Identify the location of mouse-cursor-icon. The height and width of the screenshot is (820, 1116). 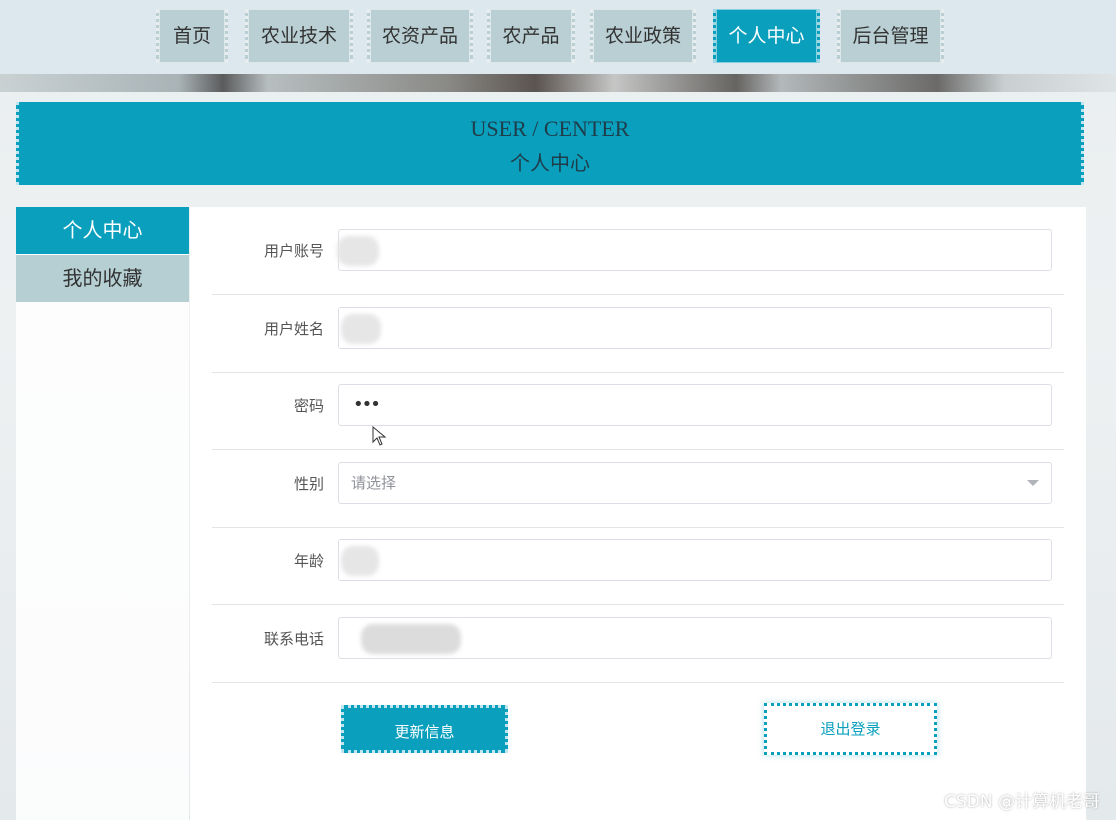
(379, 436).